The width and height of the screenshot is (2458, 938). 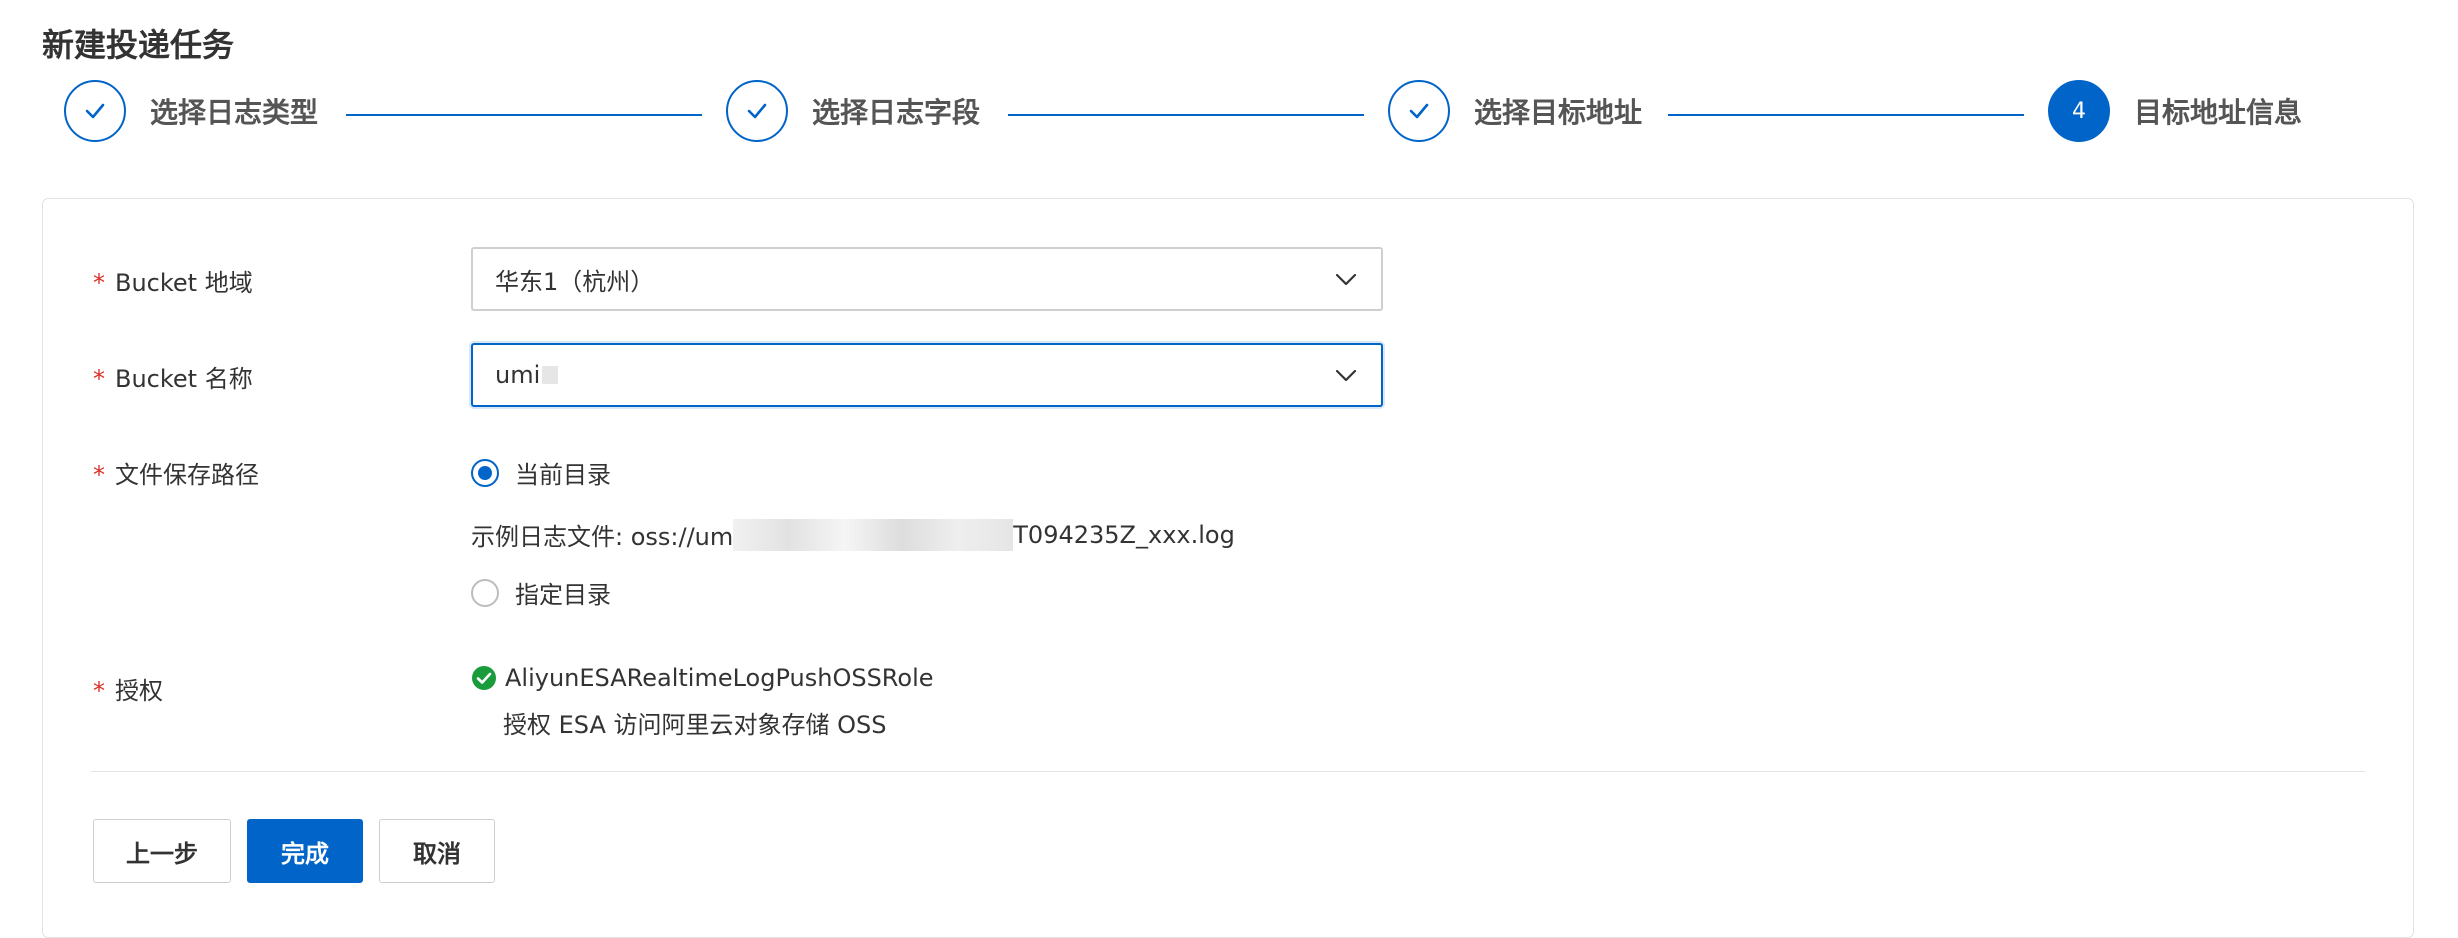 I want to click on bucket-region-label-text: Bucket 地域, so click(x=184, y=283).